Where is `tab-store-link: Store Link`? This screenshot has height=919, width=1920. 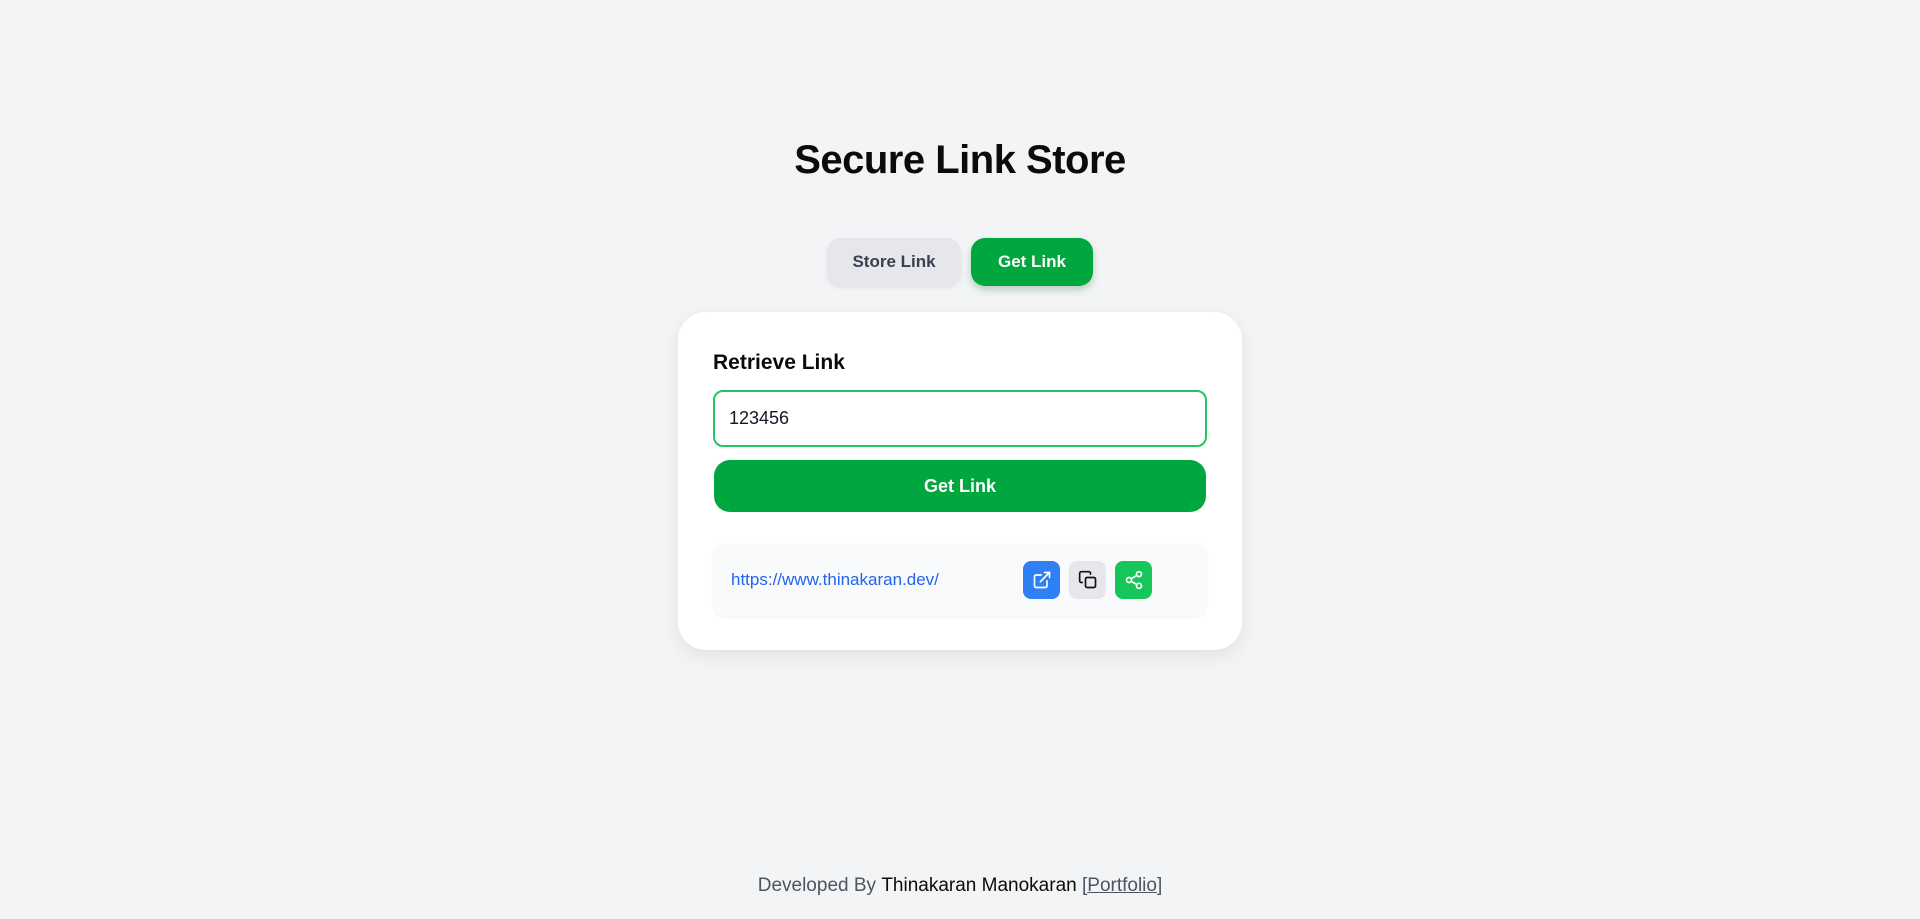 tab-store-link: Store Link is located at coordinates (894, 262).